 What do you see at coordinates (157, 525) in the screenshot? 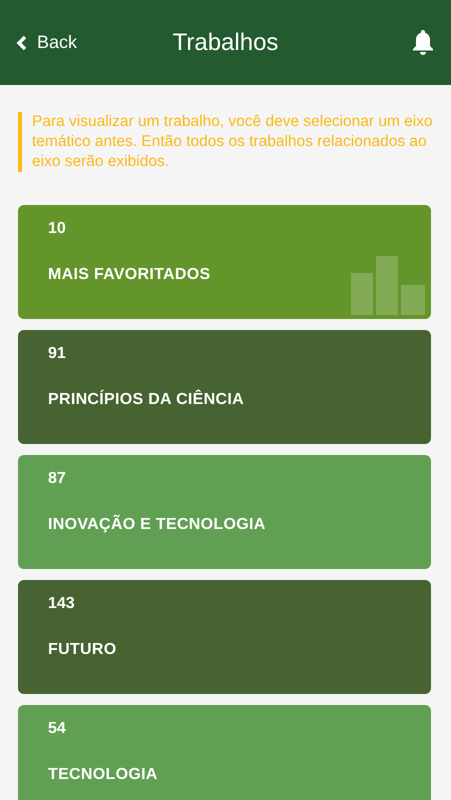
I see `category-title: INOVAÇÃO E TECNOLOGIA` at bounding box center [157, 525].